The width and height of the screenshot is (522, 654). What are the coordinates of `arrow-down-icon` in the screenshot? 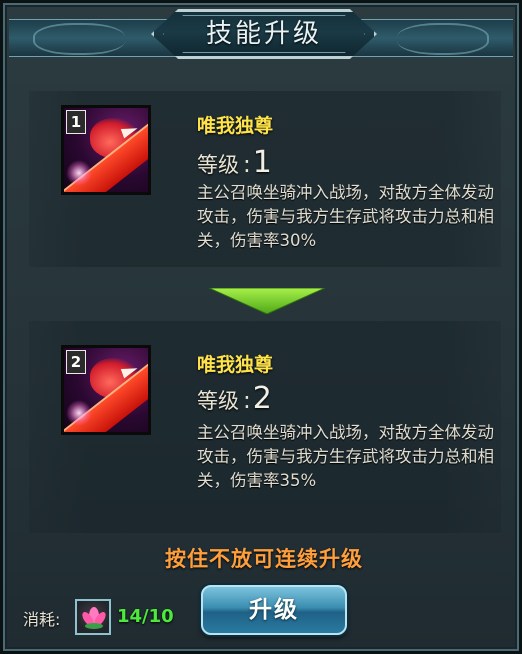 It's located at (267, 301).